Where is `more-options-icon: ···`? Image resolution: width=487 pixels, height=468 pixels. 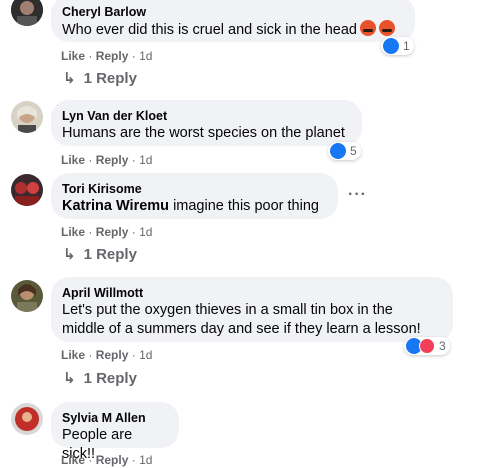 more-options-icon: ··· is located at coordinates (357, 195).